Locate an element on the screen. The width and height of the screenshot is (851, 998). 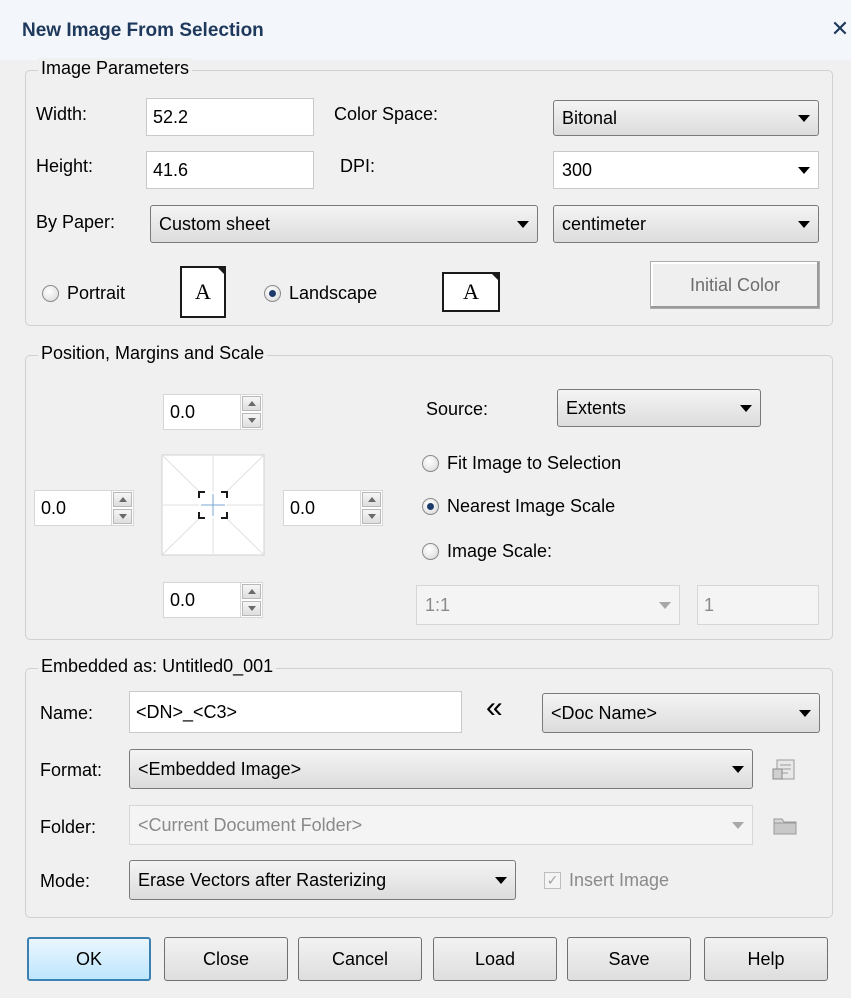
left-margin-stepper: 0.0 is located at coordinates (84, 508).